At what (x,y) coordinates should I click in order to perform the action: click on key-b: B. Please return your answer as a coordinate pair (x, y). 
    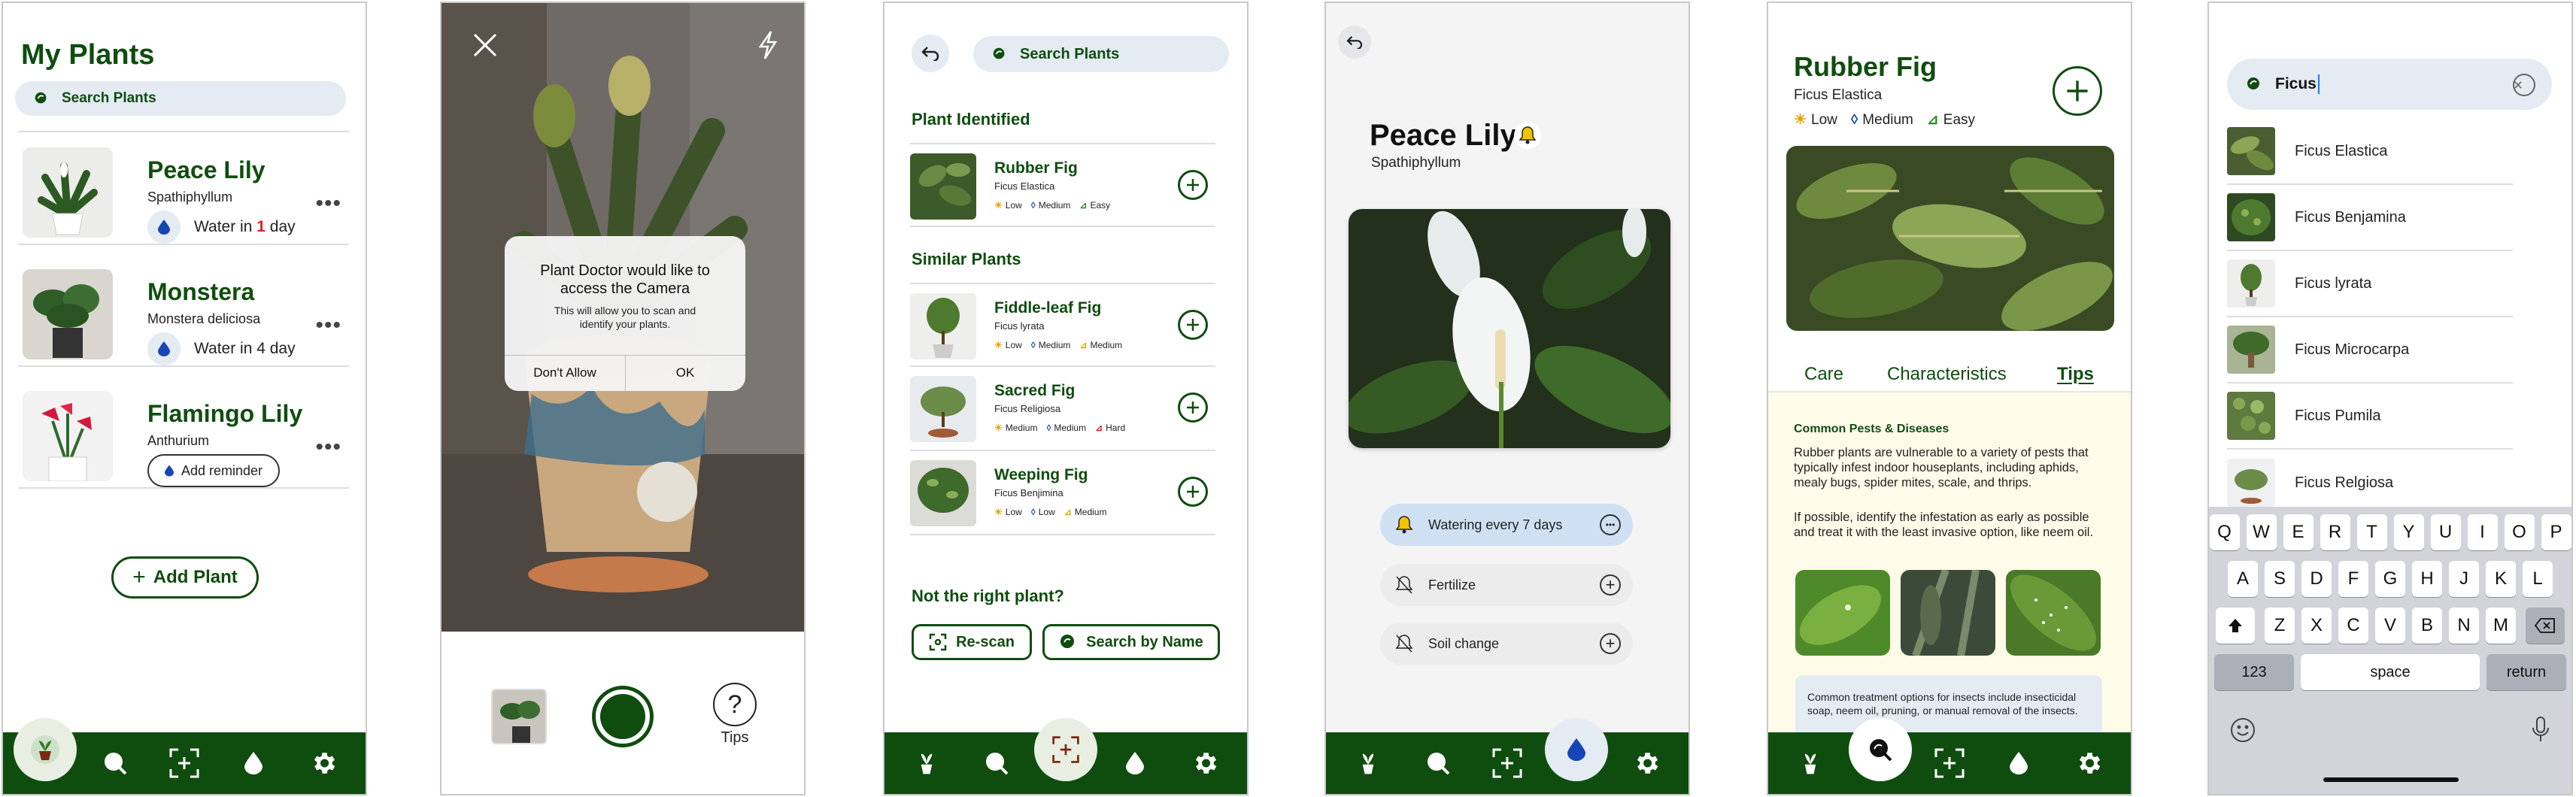
    Looking at the image, I should click on (2427, 626).